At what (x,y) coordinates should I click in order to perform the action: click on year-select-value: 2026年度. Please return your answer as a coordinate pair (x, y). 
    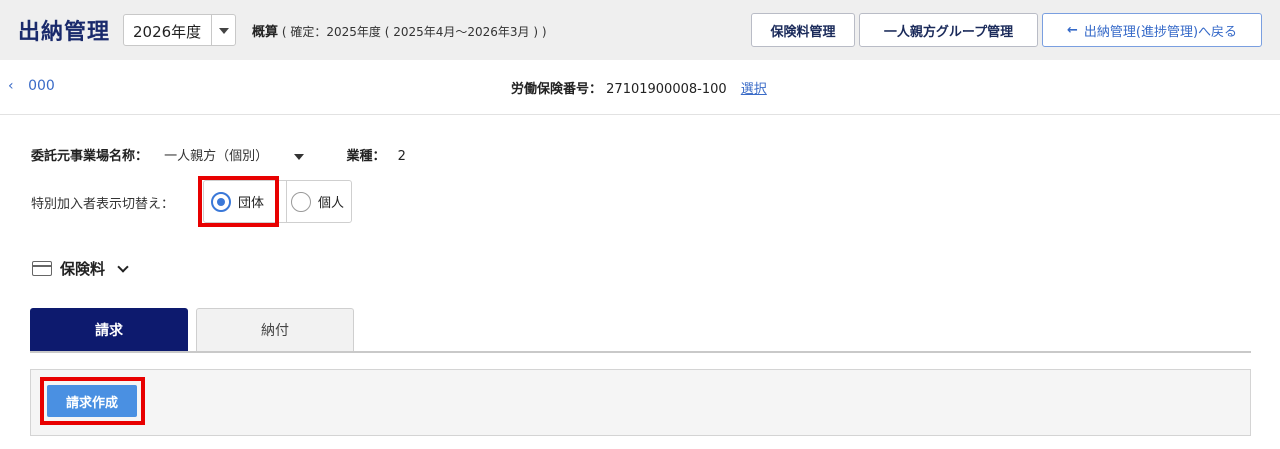
    Looking at the image, I should click on (167, 32).